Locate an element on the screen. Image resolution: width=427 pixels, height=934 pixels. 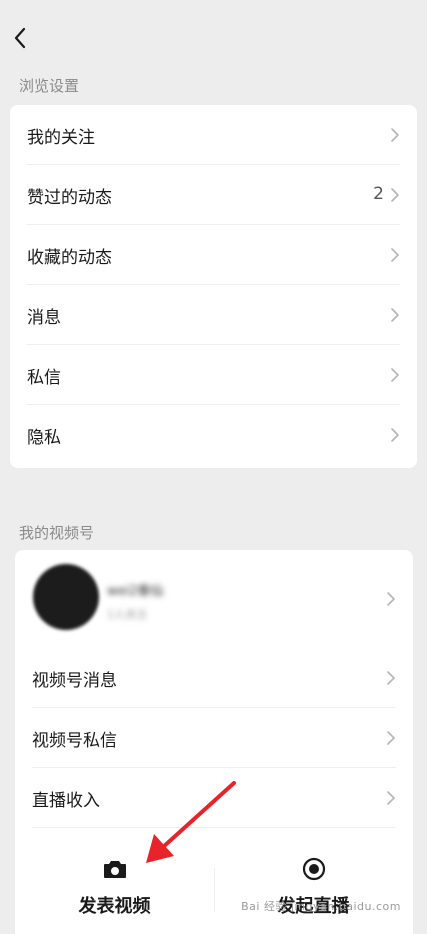
menu-item-live-income: 直播收入 is located at coordinates (214, 798).